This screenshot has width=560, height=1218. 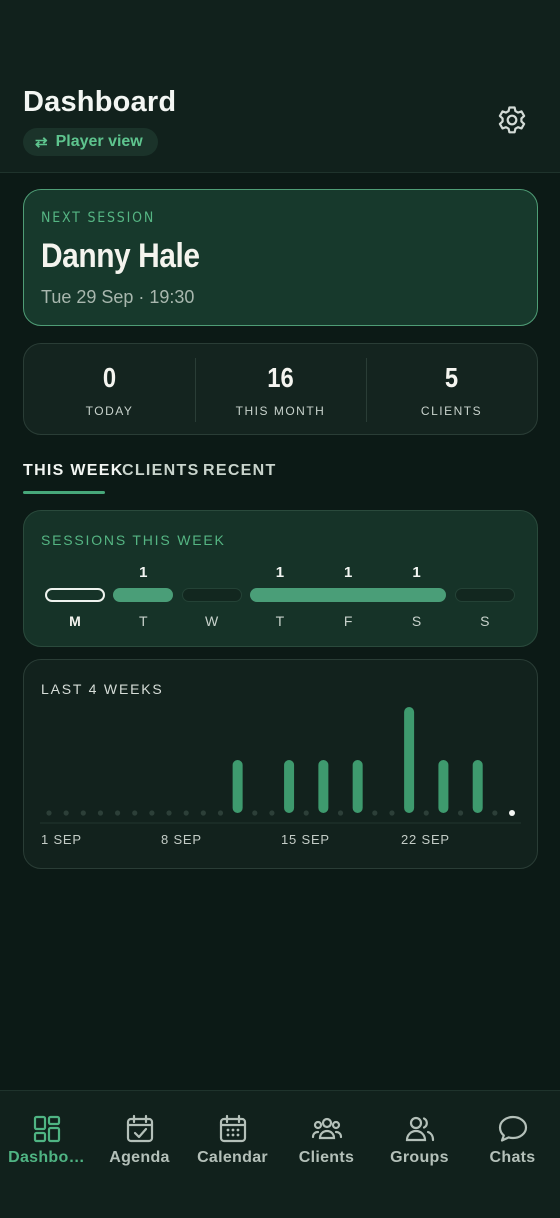 What do you see at coordinates (41, 142) in the screenshot?
I see `swap-arrows-icon: ⇄` at bounding box center [41, 142].